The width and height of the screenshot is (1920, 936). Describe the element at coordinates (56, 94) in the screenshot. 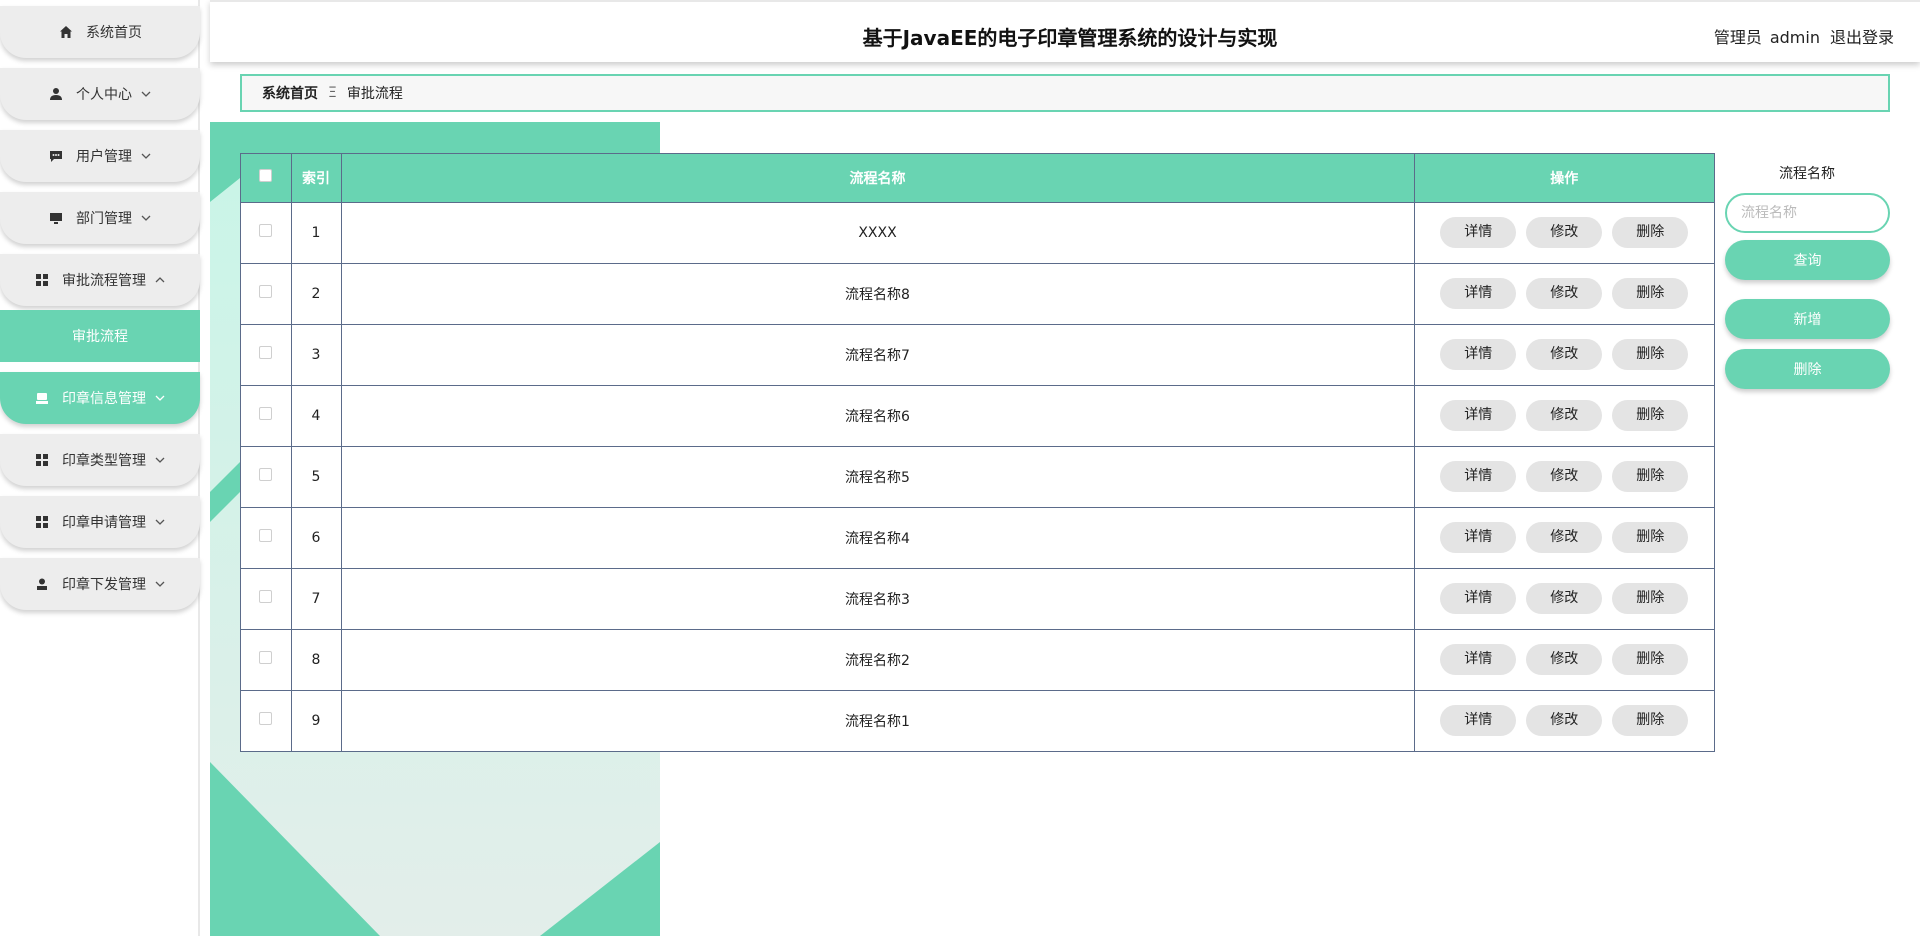

I see `user-icon` at that location.